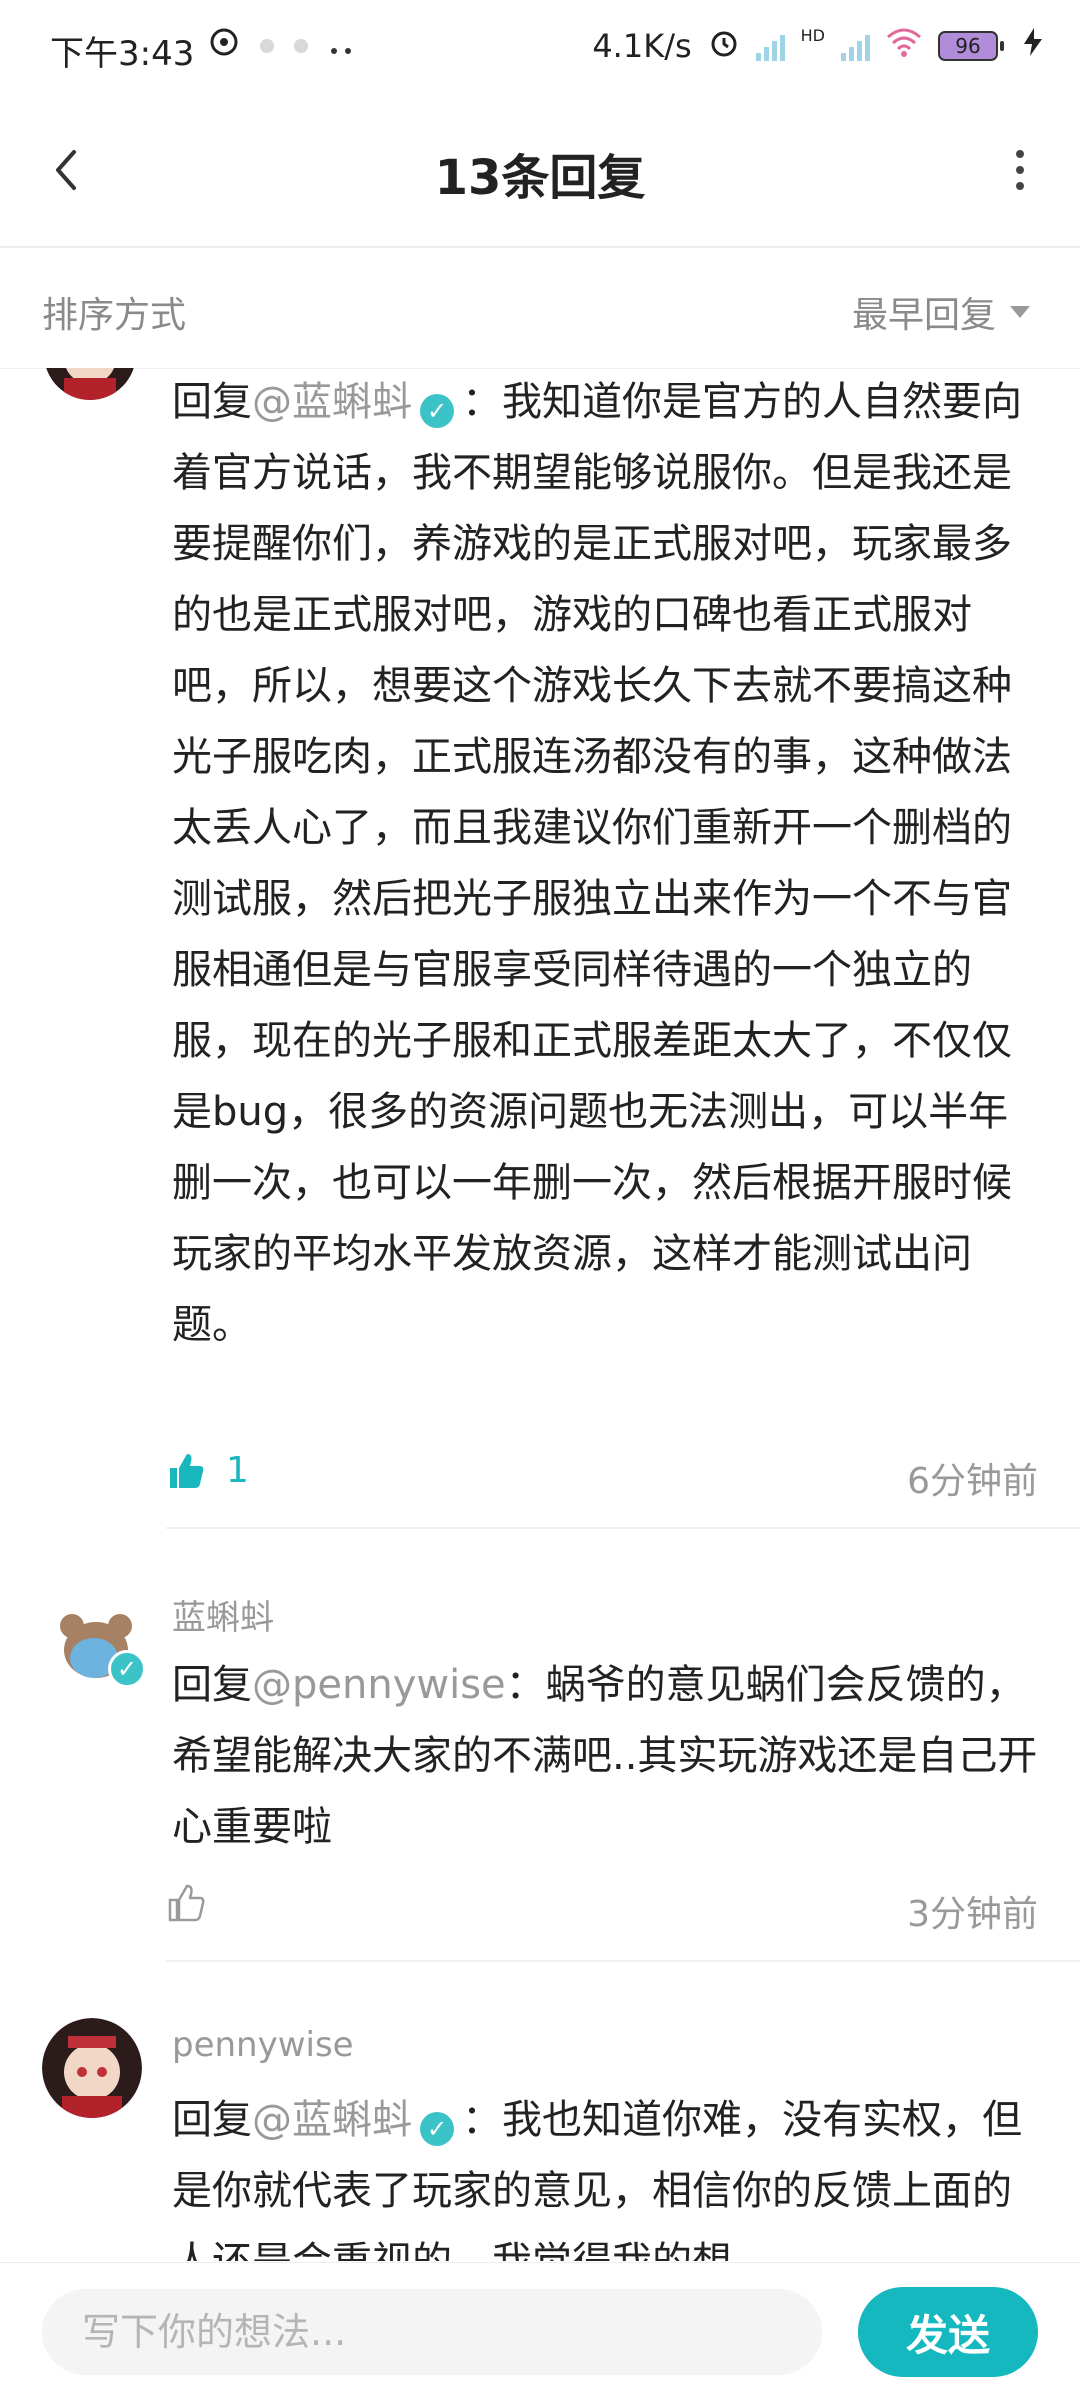  What do you see at coordinates (724, 46) in the screenshot?
I see `alarm-icon` at bounding box center [724, 46].